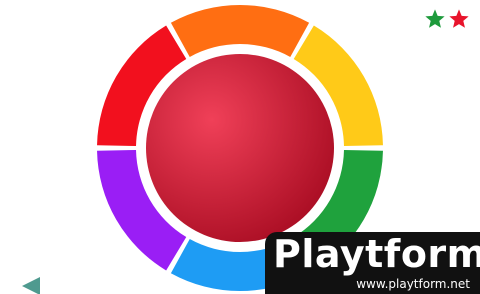 This screenshot has width=480, height=294. What do you see at coordinates (447, 19) in the screenshot?
I see `star-rating` at bounding box center [447, 19].